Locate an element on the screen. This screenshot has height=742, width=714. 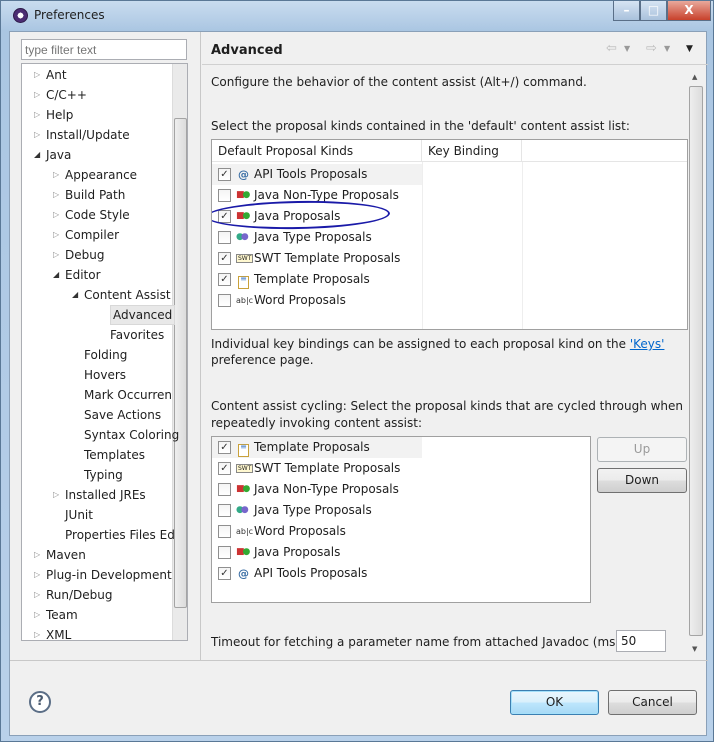
down-button: Down is located at coordinates (642, 480).